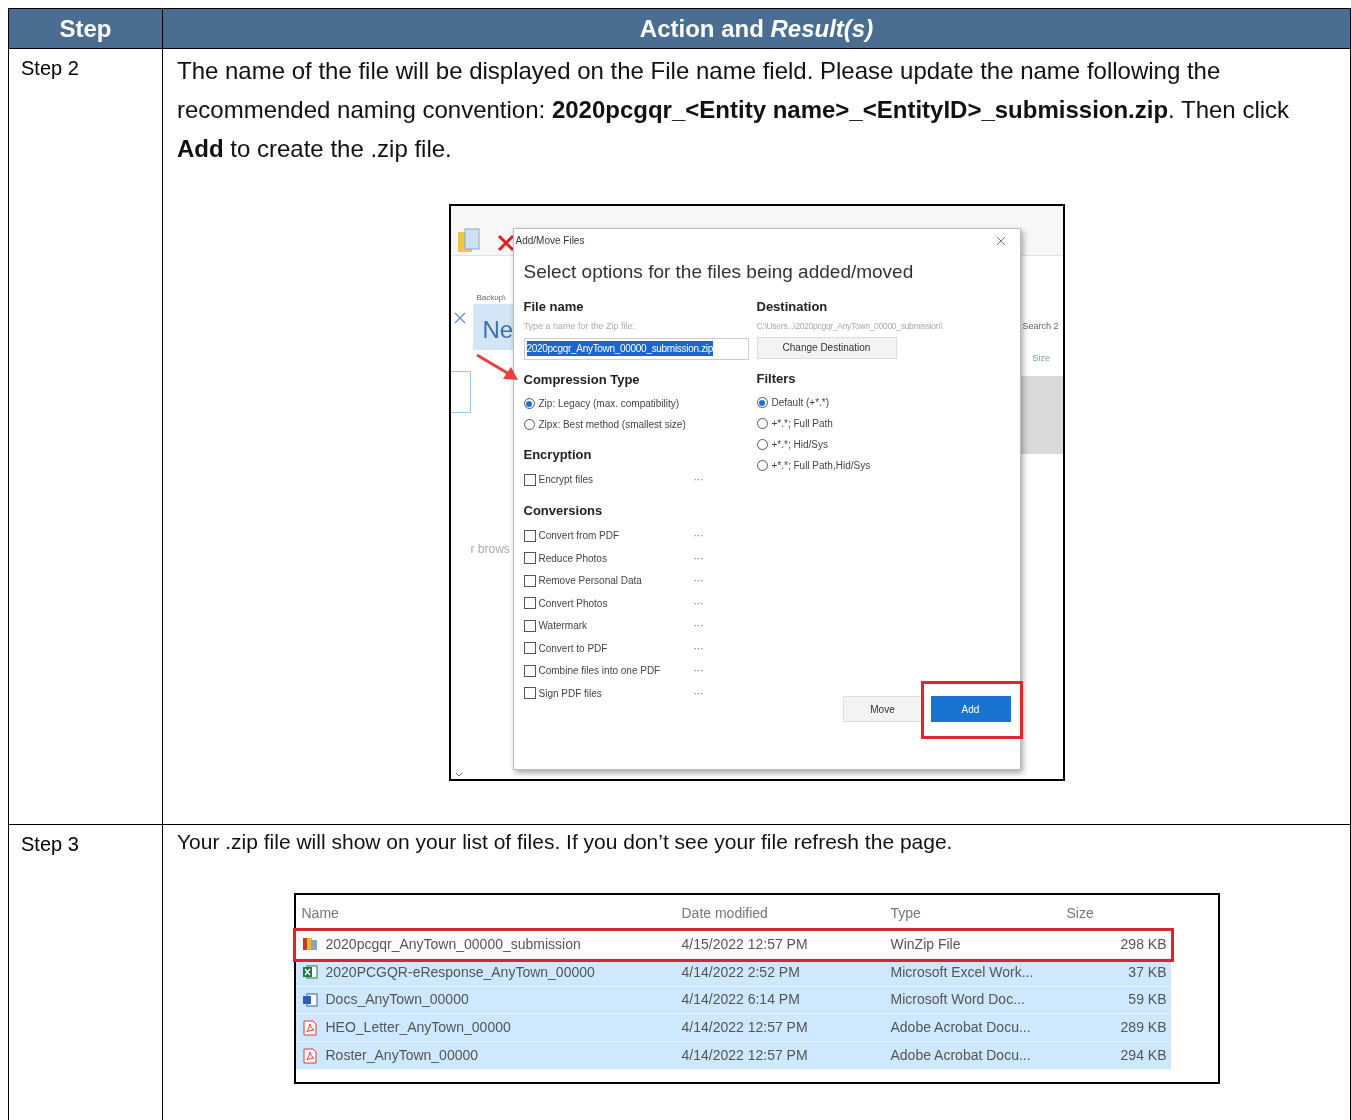 The height and width of the screenshot is (1120, 1351). Describe the element at coordinates (741, 972) in the screenshot. I see `date-modified: 4/14/2022 2:52 PM` at that location.